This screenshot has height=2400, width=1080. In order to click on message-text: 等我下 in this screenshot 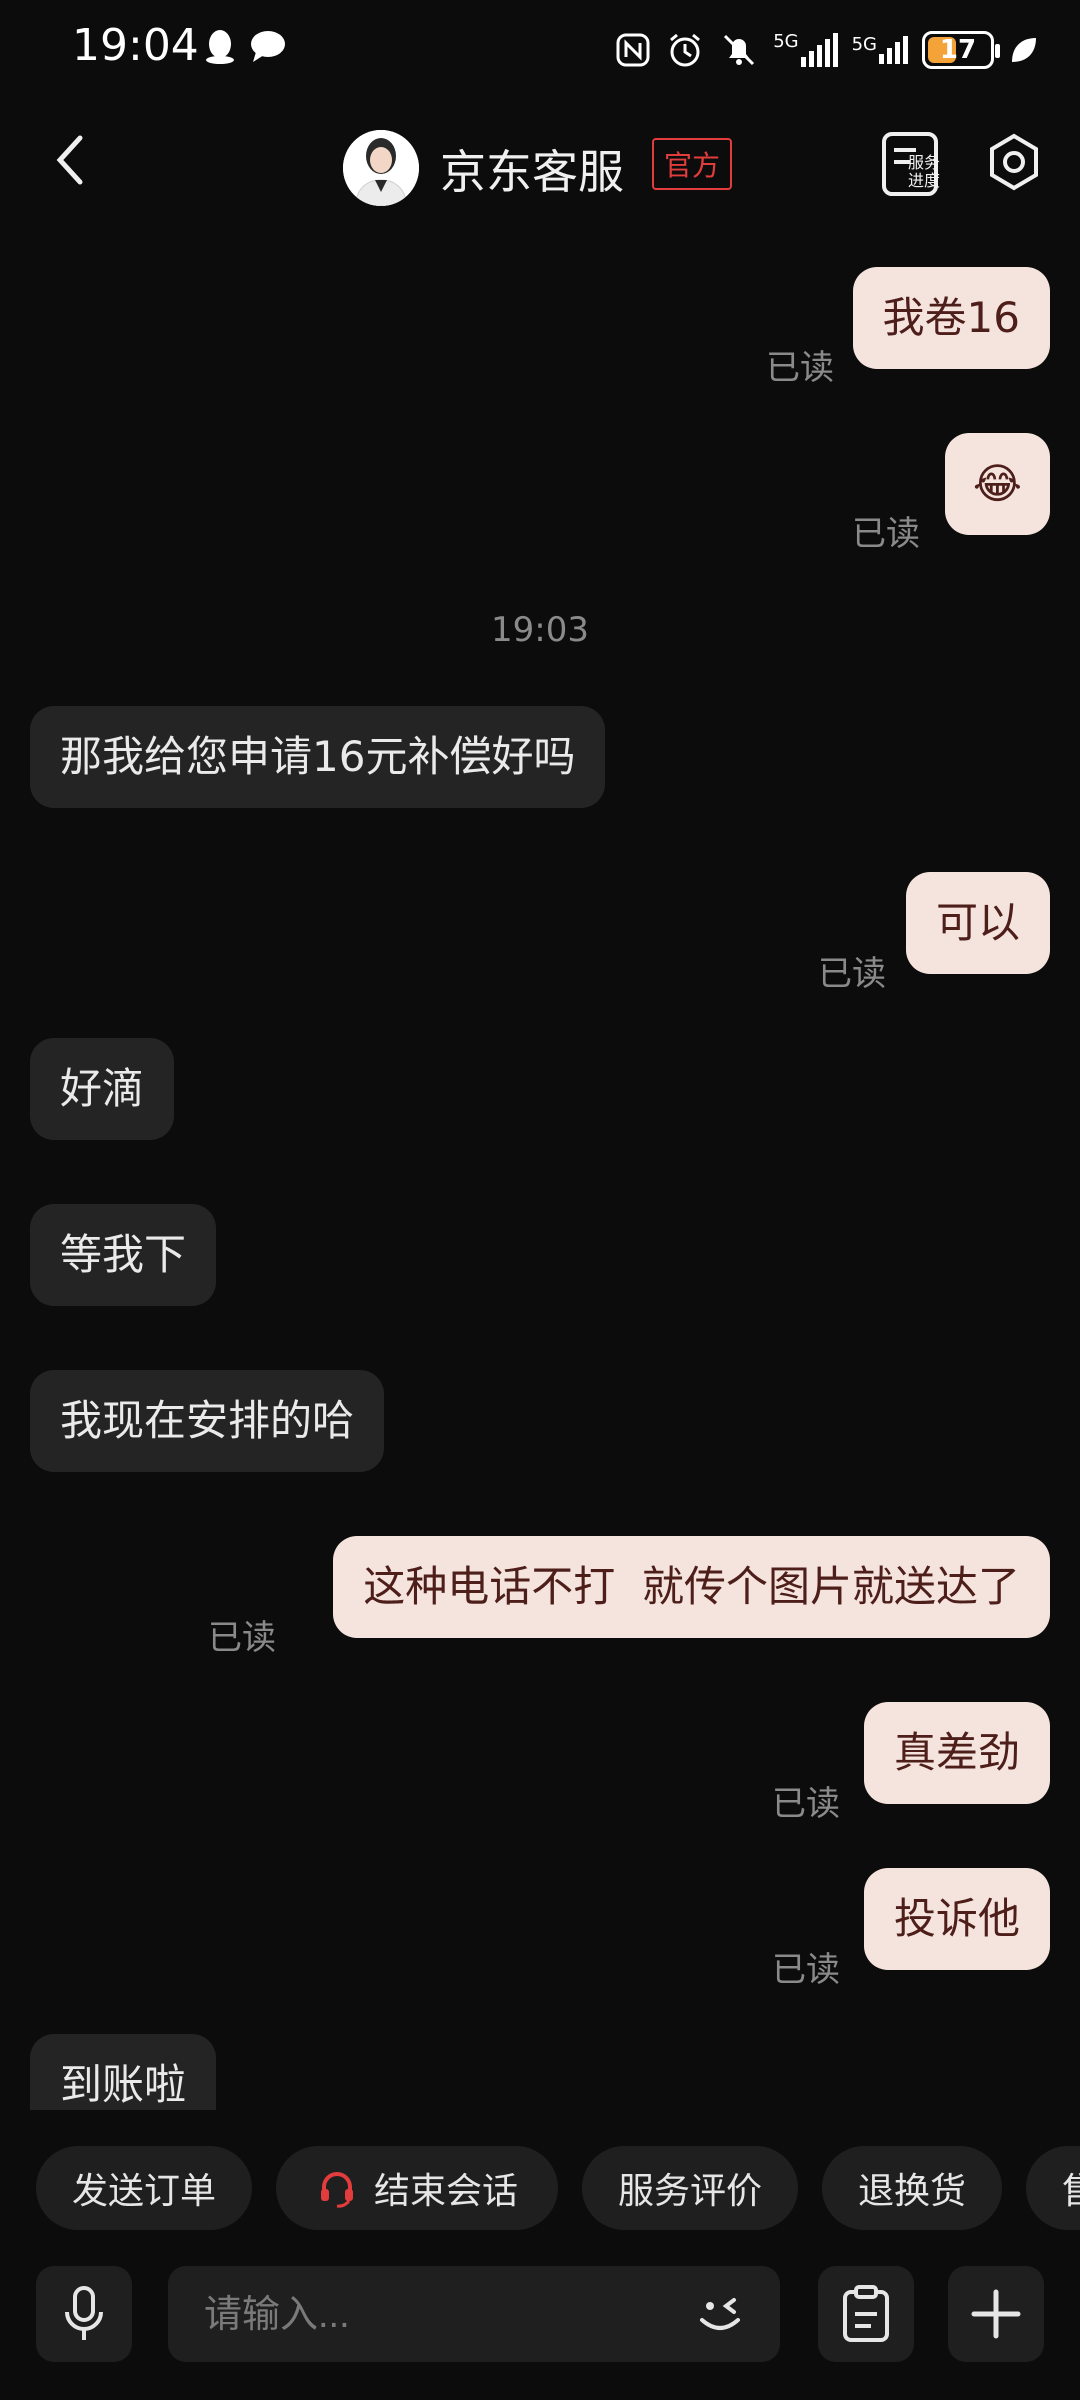, I will do `click(123, 1255)`.